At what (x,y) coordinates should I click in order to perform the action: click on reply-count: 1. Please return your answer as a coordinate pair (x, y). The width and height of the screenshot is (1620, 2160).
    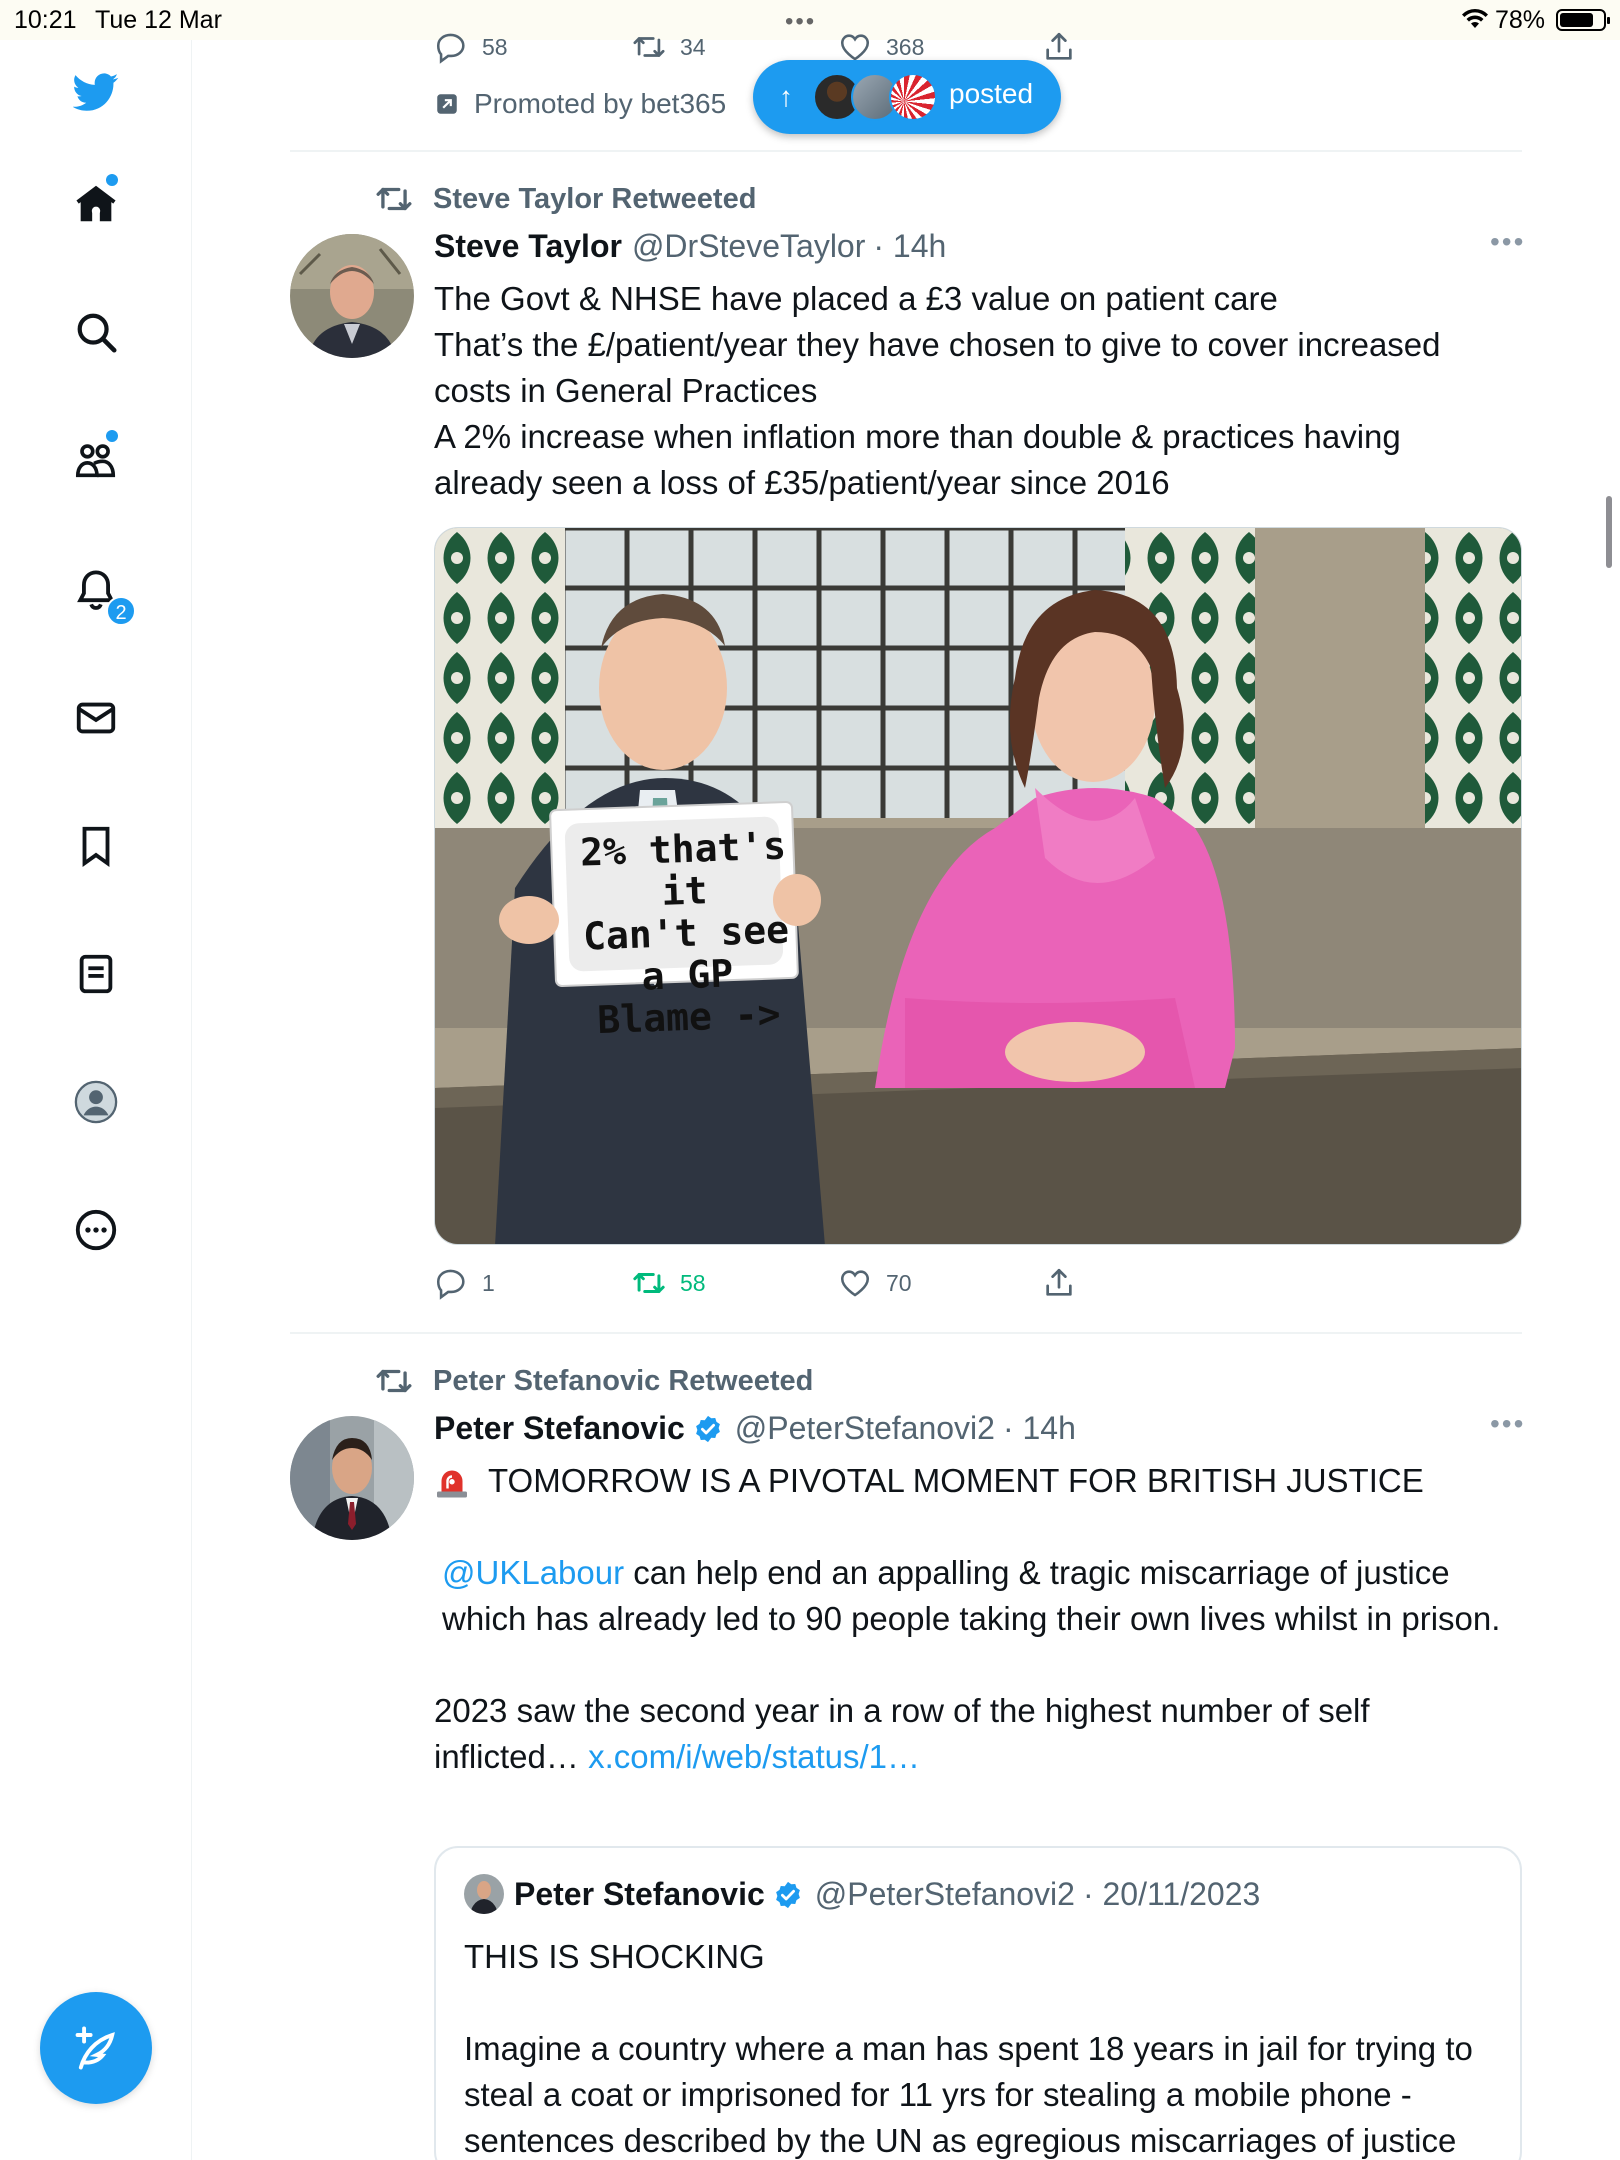
    Looking at the image, I should click on (488, 1282).